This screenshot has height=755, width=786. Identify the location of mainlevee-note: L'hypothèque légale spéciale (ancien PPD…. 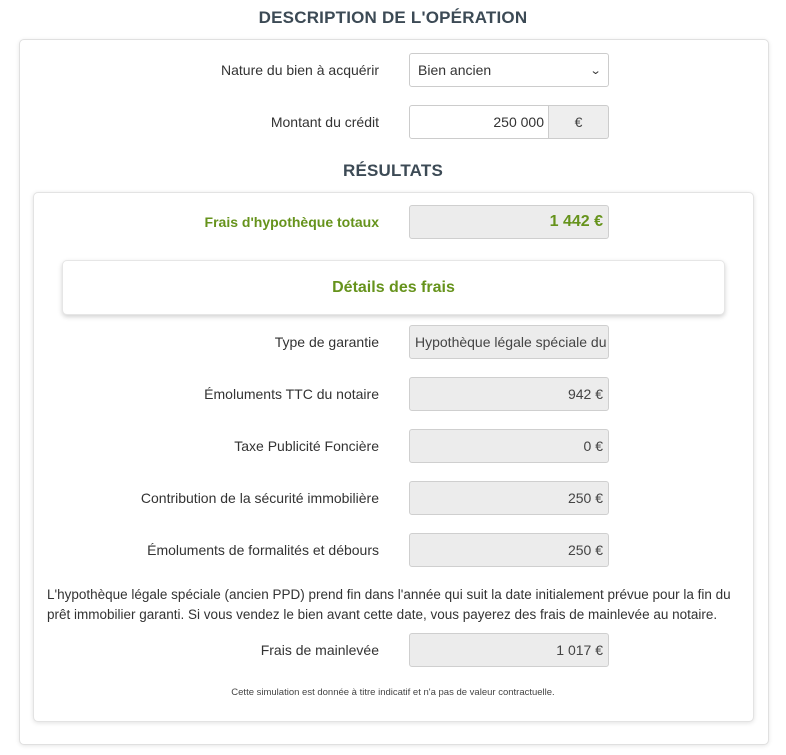
(389, 604).